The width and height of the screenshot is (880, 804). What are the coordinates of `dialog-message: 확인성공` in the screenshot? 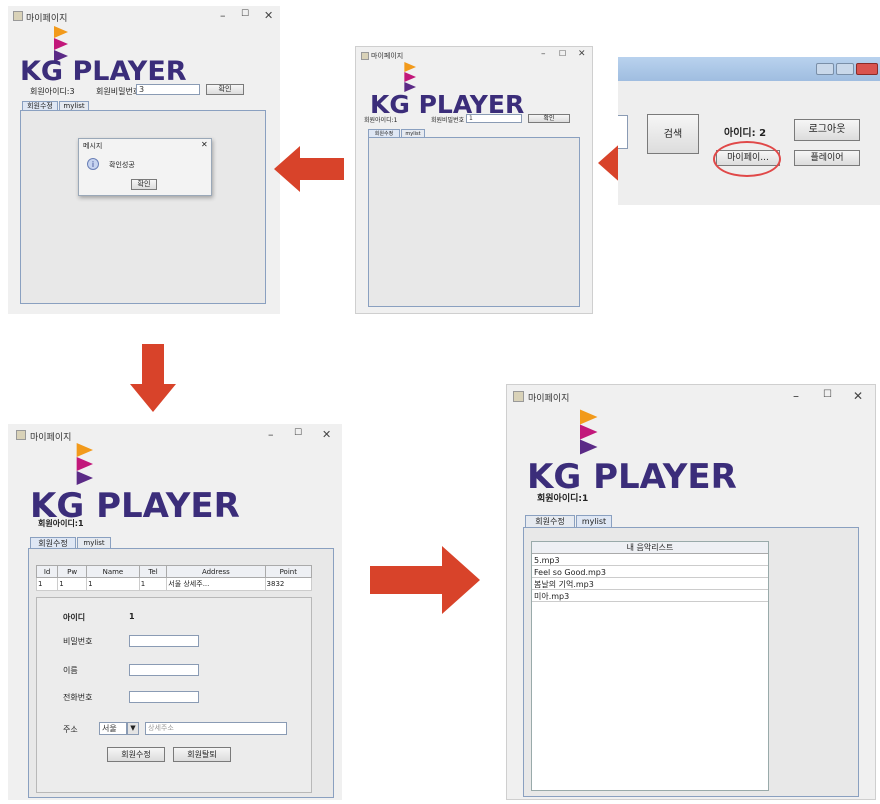 It's located at (122, 165).